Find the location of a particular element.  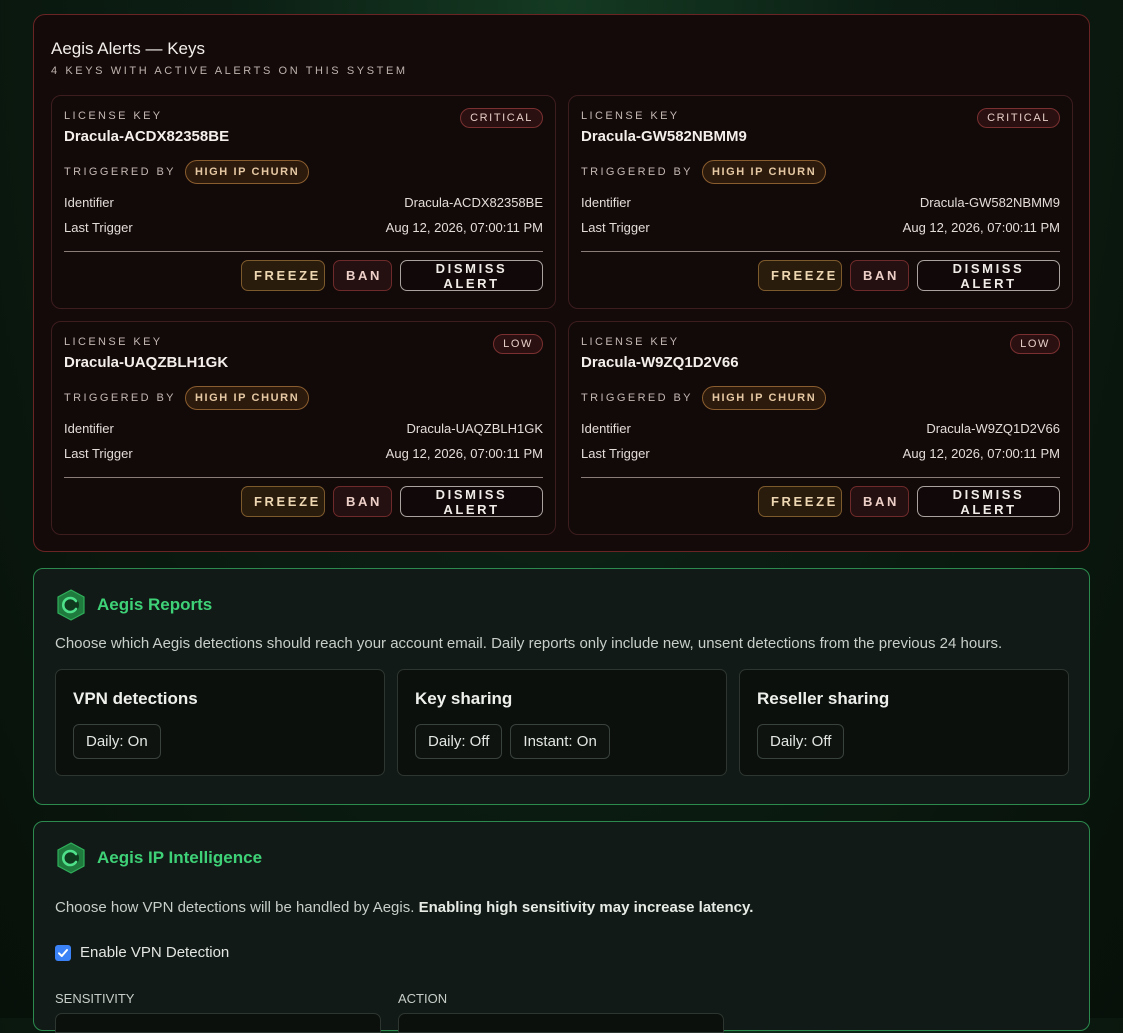

identifier-row: Identifier Dracula-ACDX82358BE is located at coordinates (303, 202).